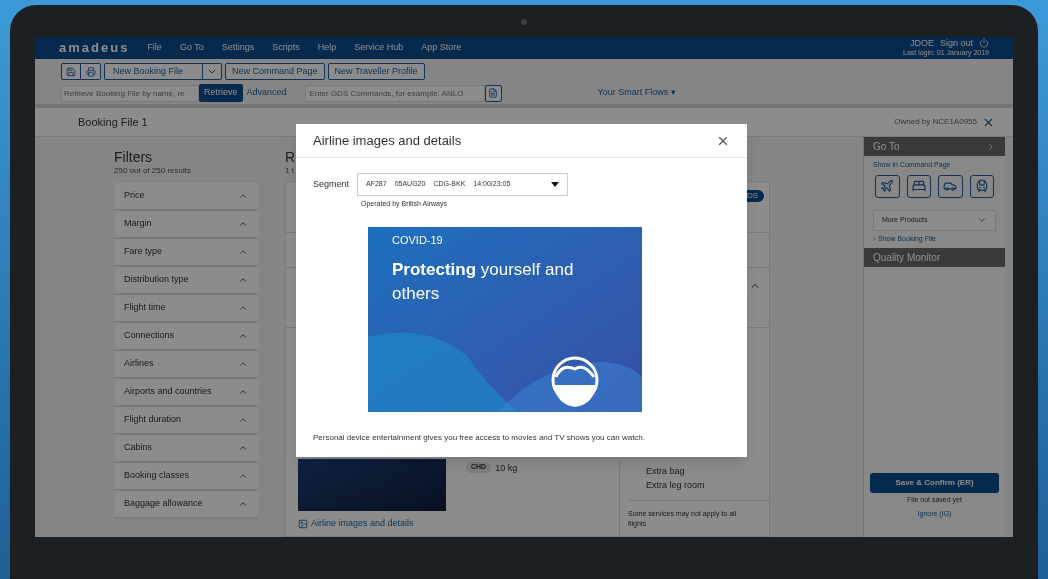 The height and width of the screenshot is (579, 1048). What do you see at coordinates (94, 48) in the screenshot?
I see `logo: amadeus` at bounding box center [94, 48].